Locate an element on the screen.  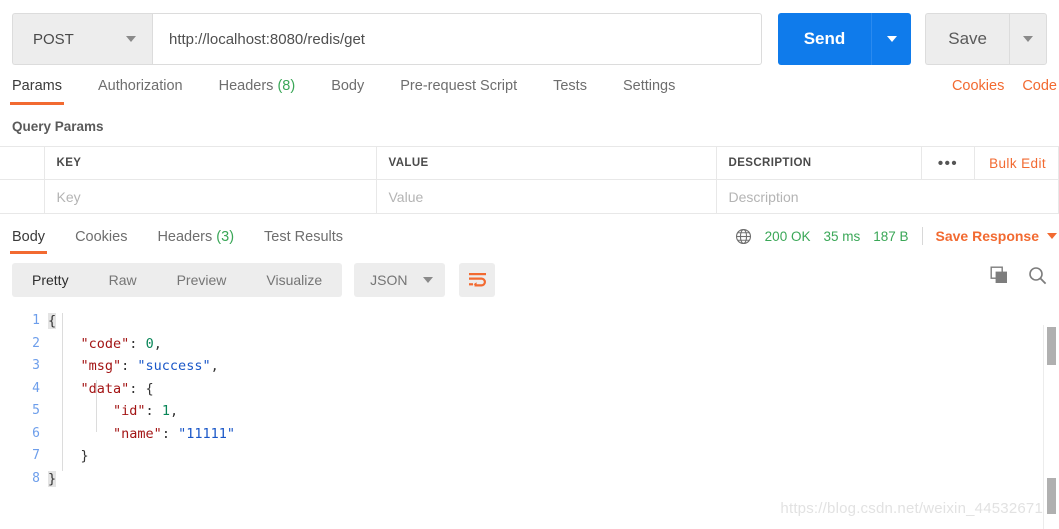
save-options-button is located at coordinates (1028, 39).